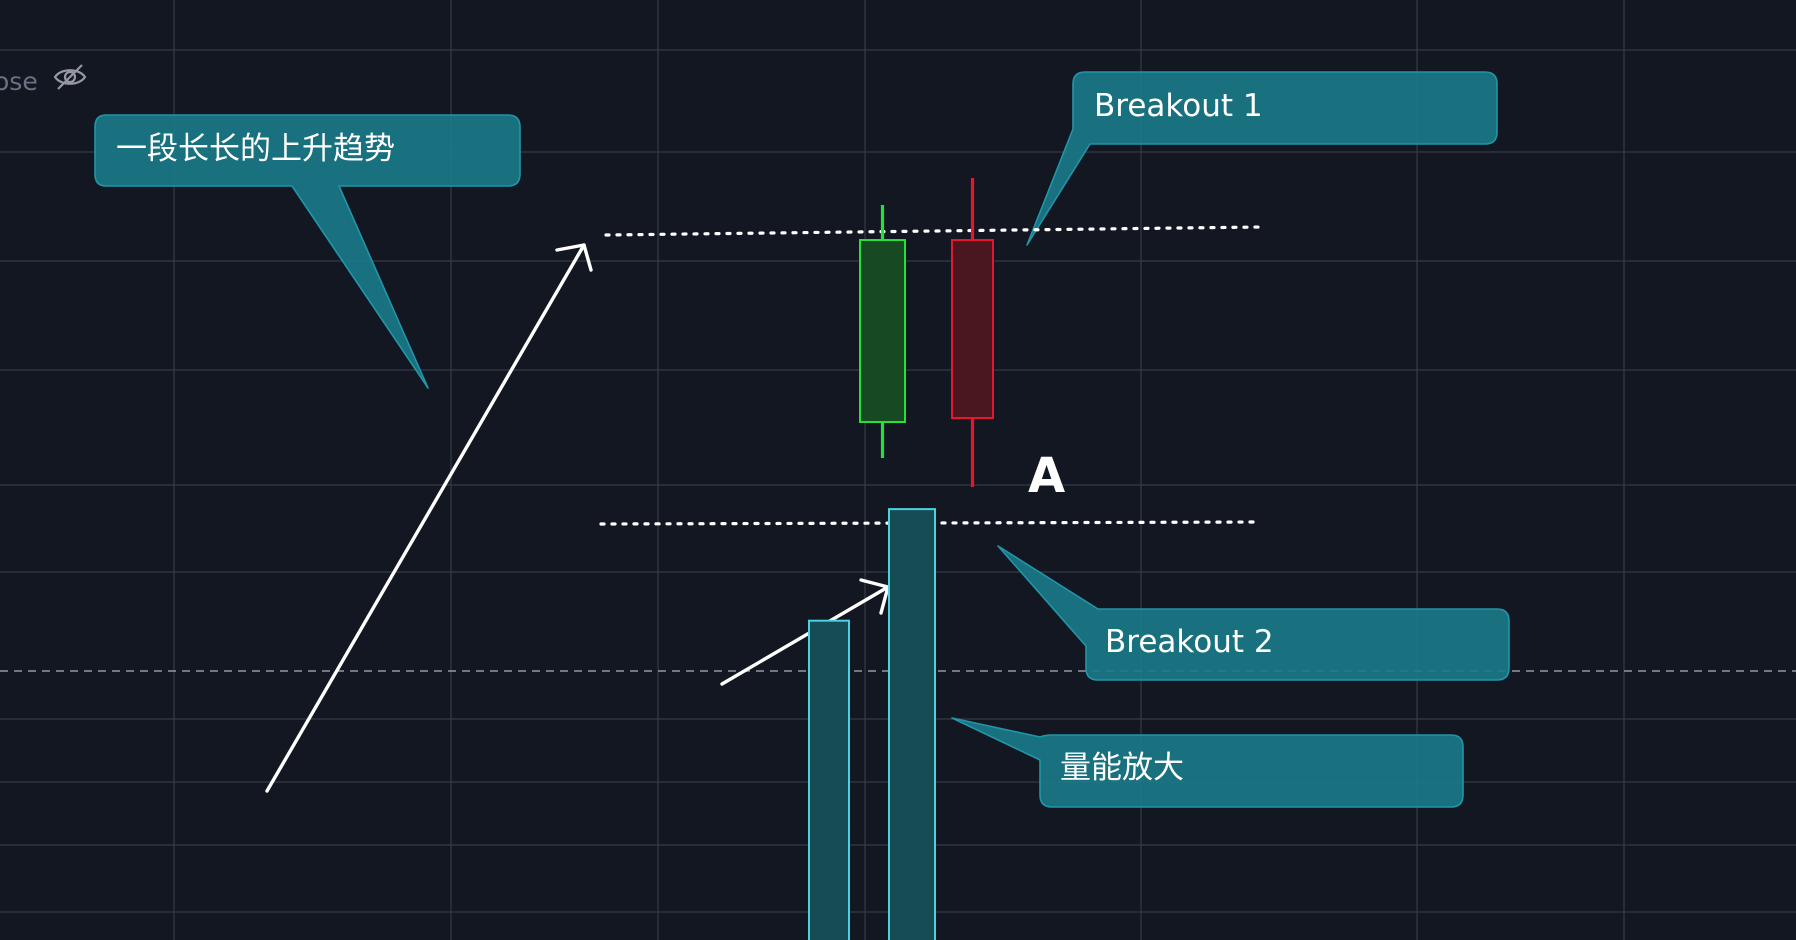  Describe the element at coordinates (805, 635) in the screenshot. I see `volume-arrow` at that location.